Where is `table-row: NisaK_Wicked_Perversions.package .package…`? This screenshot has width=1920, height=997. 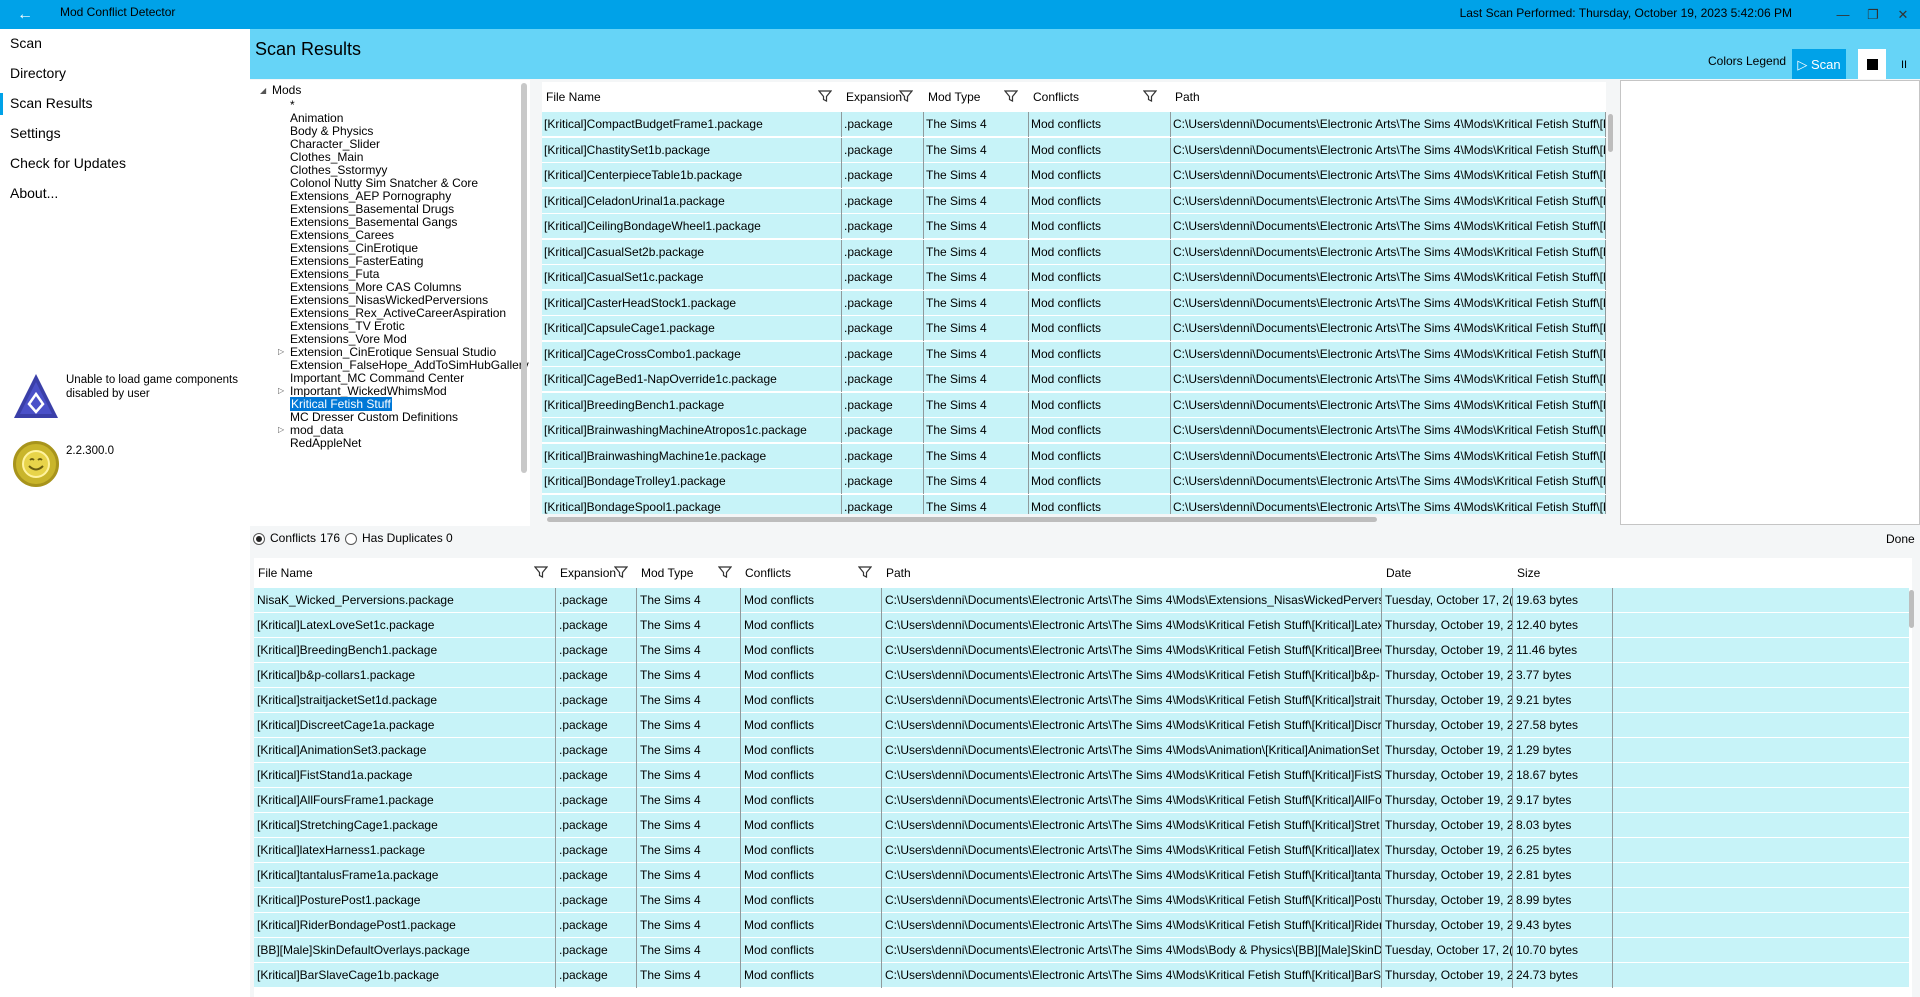
table-row: NisaK_Wicked_Perversions.package .package… is located at coordinates (1081, 600).